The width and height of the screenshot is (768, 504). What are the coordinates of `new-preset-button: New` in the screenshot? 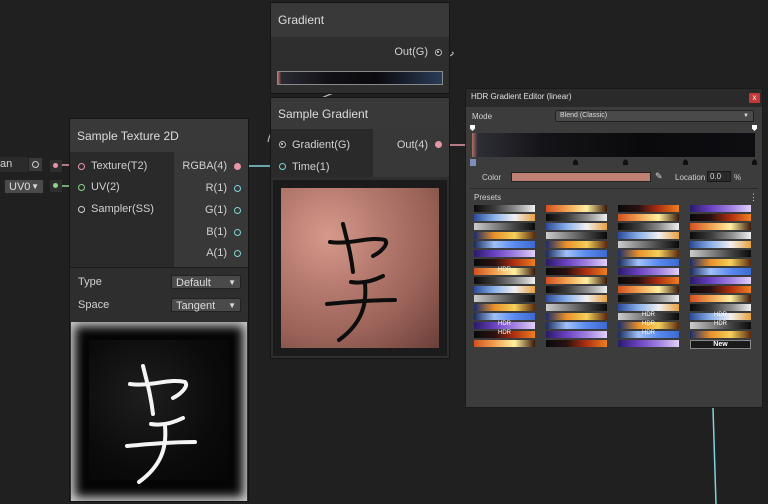 It's located at (720, 344).